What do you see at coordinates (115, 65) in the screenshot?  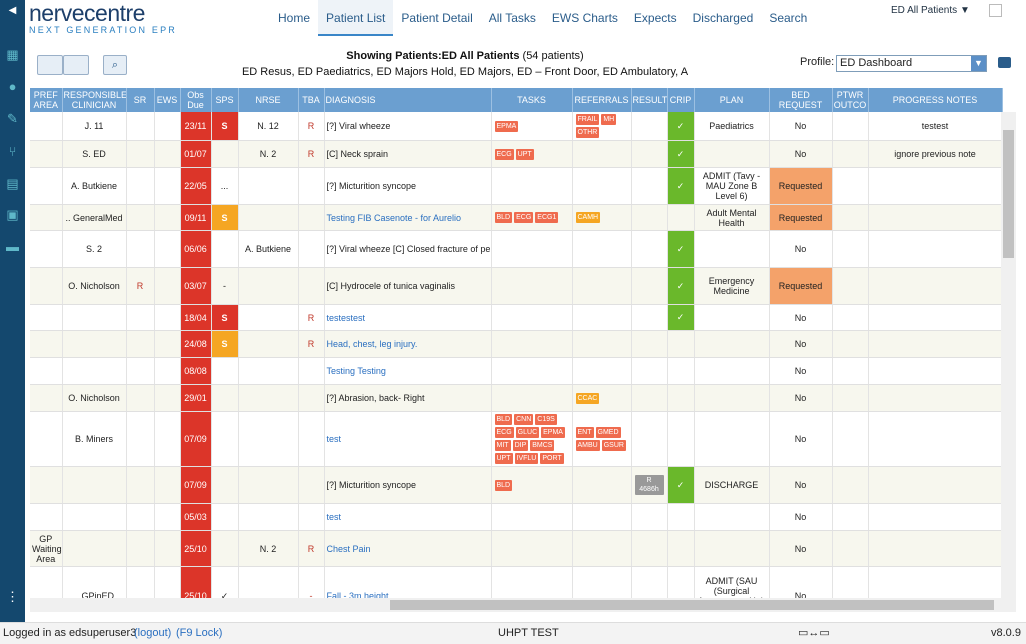 I see `search-icon: ⌕` at bounding box center [115, 65].